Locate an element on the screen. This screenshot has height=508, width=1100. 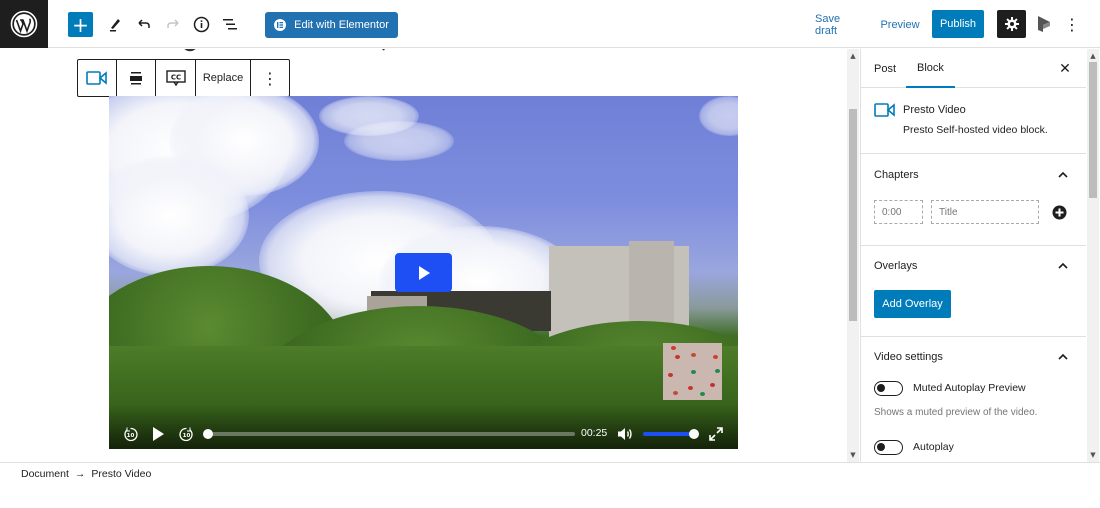
preview-button: Preview is located at coordinates (900, 25).